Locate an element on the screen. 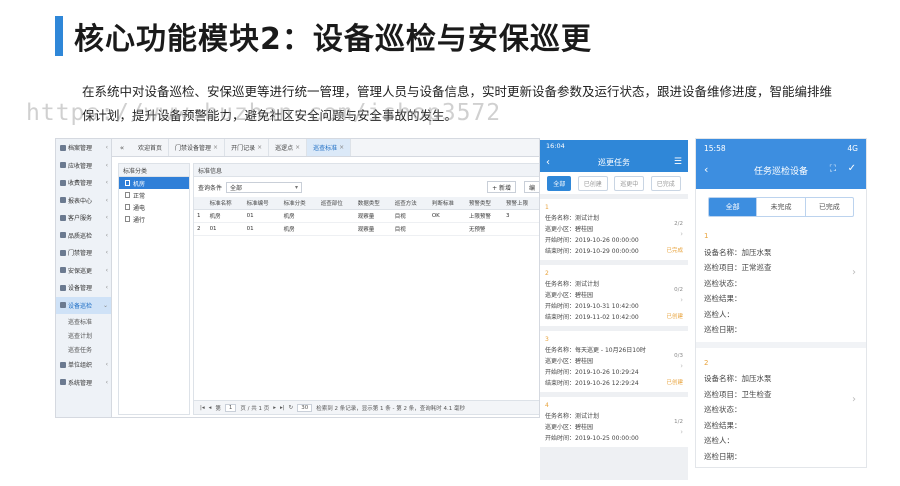 The width and height of the screenshot is (900, 486). last-page-icon: ▸| is located at coordinates (282, 408).